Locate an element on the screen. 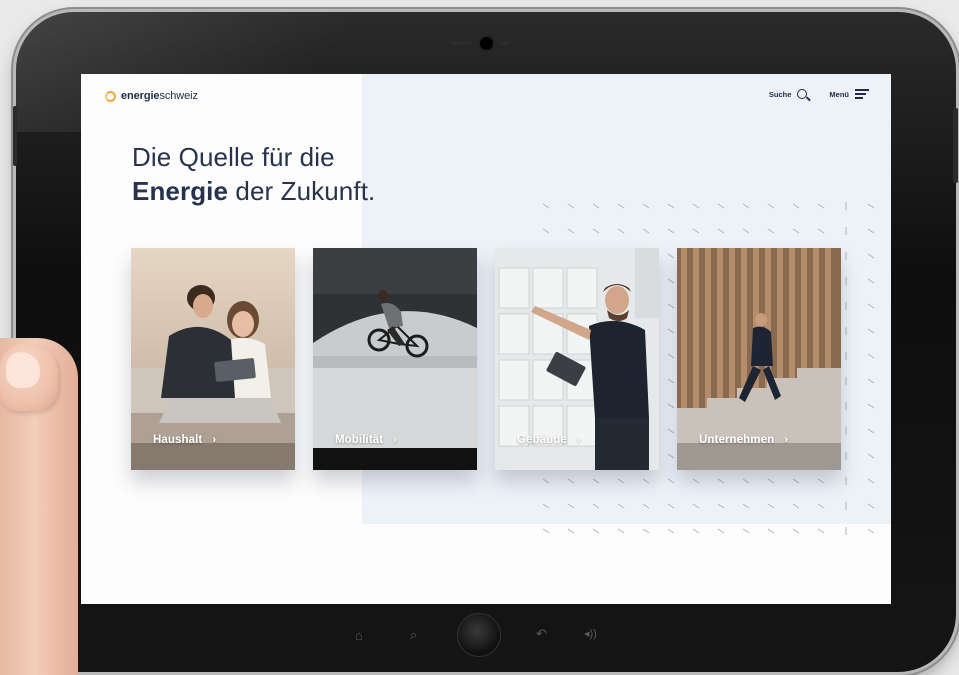 The width and height of the screenshot is (959, 675). title-line-1: Die Quelle für die is located at coordinates (233, 157).